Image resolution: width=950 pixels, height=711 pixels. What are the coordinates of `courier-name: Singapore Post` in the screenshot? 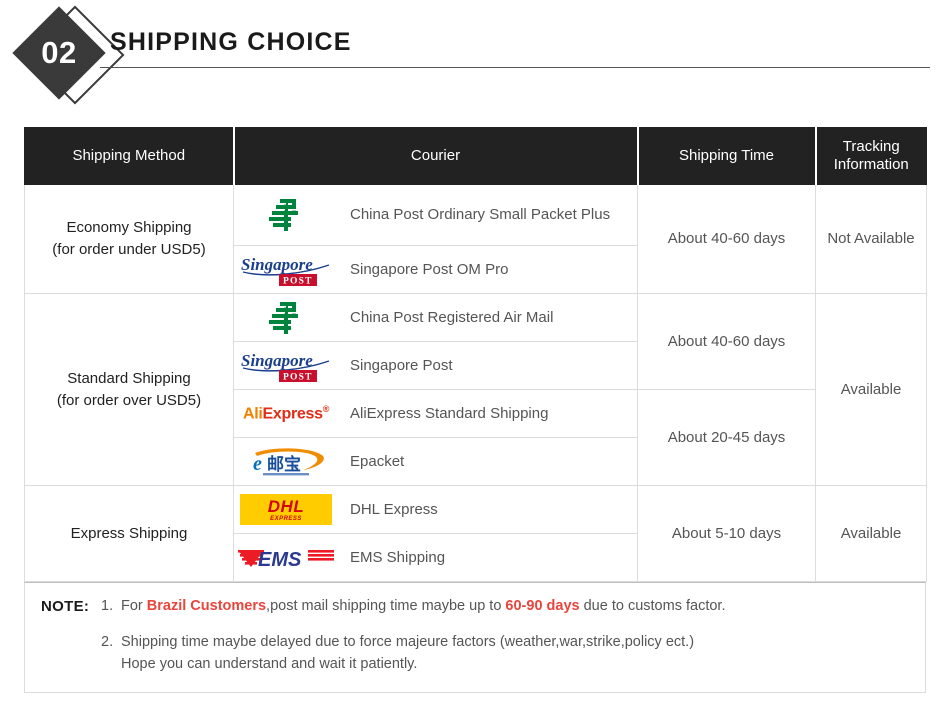 It's located at (401, 365).